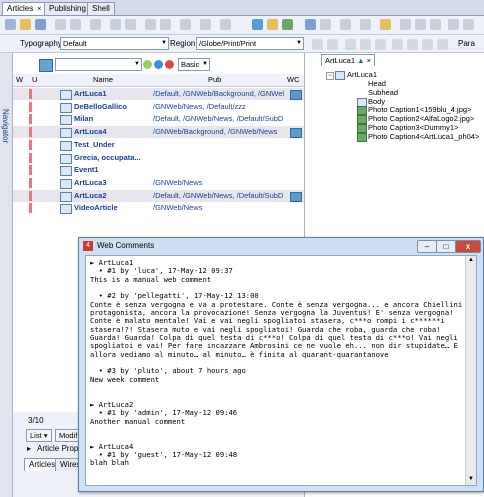 This screenshot has height=497, width=484. Describe the element at coordinates (194, 64) in the screenshot. I see `mode-select: Basic ▼` at that location.